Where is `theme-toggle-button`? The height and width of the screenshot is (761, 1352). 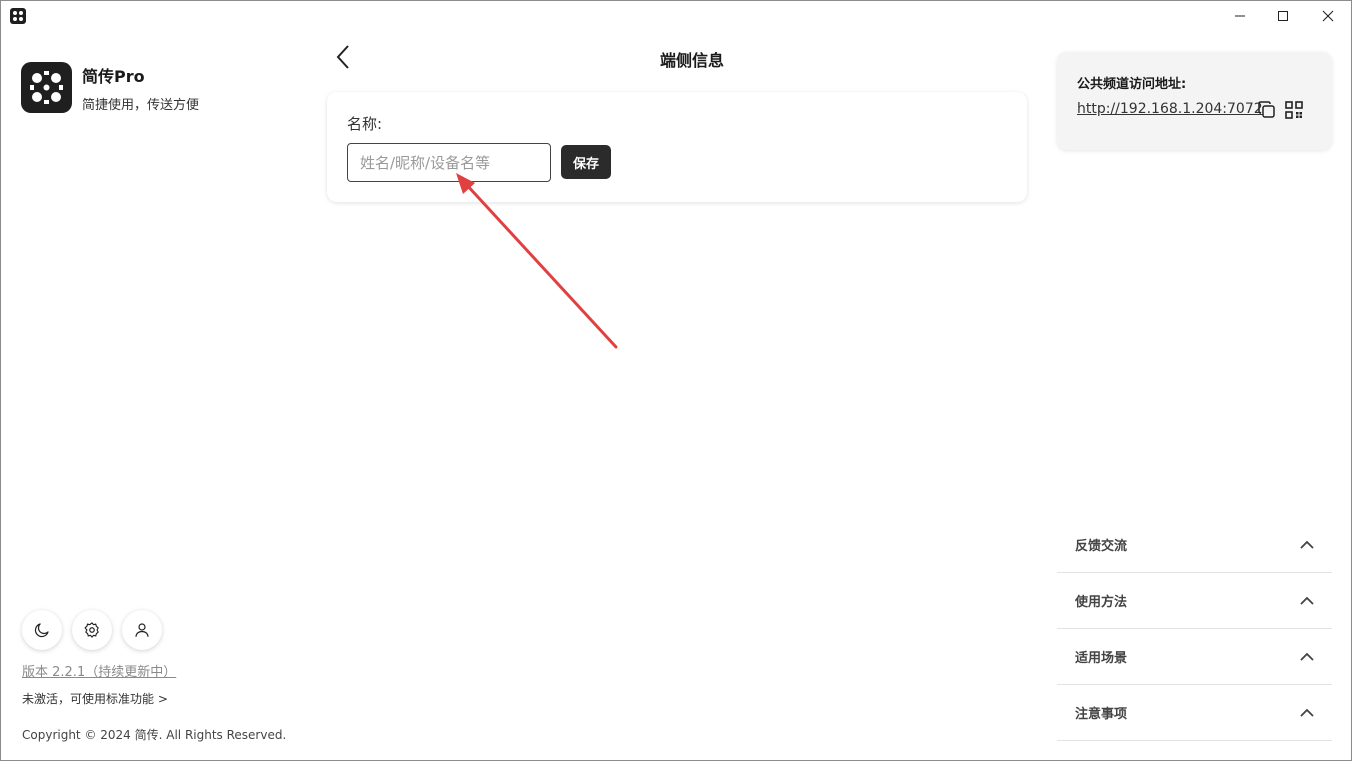
theme-toggle-button is located at coordinates (42, 630).